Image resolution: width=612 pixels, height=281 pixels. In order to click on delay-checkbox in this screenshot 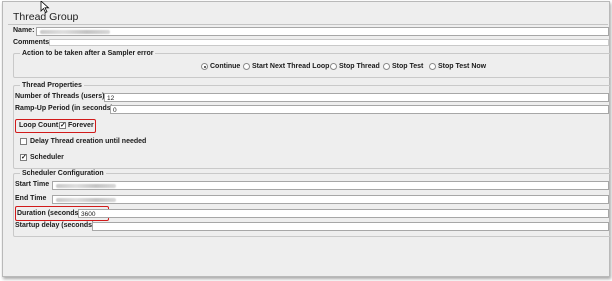, I will do `click(23, 141)`.